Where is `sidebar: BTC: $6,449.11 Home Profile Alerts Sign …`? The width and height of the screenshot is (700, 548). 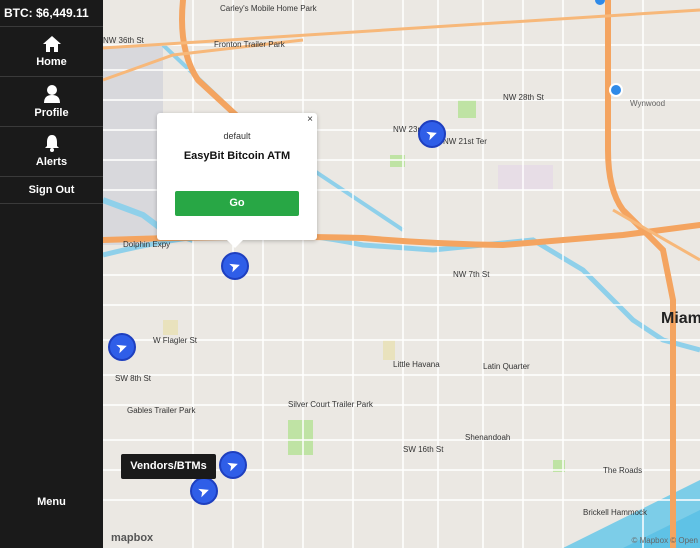 sidebar: BTC: $6,449.11 Home Profile Alerts Sign … is located at coordinates (51, 274).